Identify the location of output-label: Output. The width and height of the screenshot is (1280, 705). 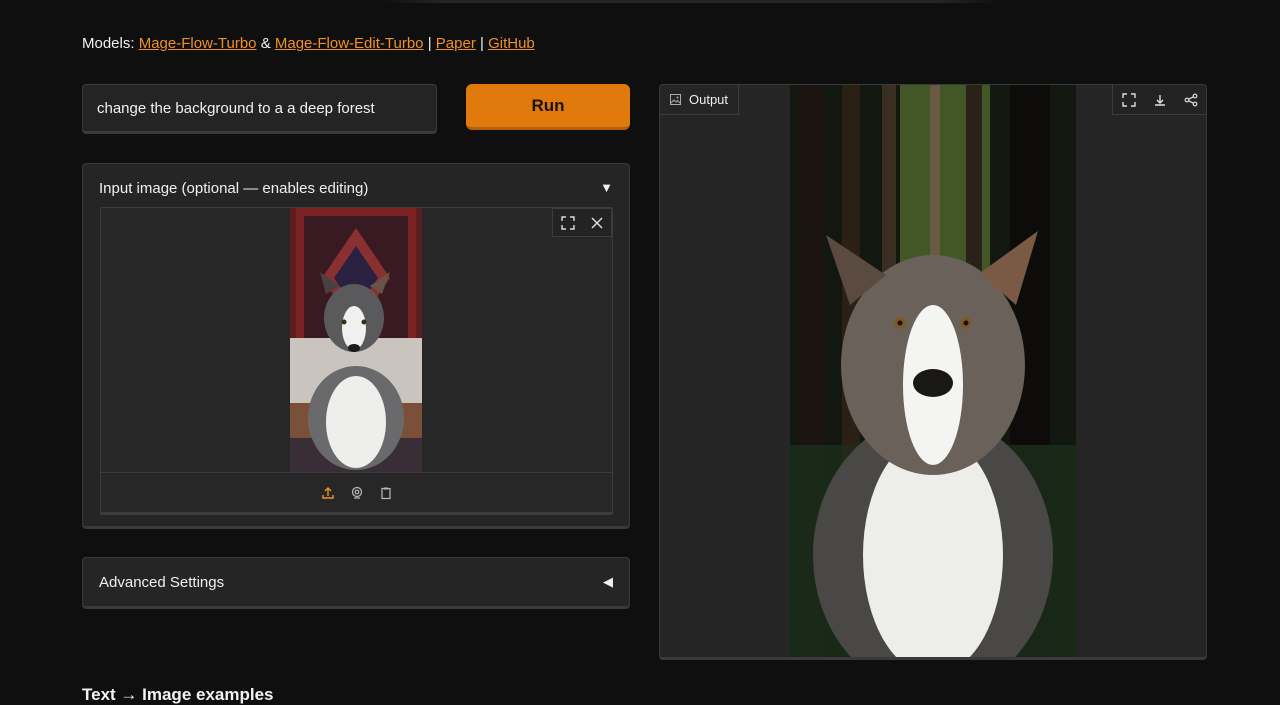
(700, 100).